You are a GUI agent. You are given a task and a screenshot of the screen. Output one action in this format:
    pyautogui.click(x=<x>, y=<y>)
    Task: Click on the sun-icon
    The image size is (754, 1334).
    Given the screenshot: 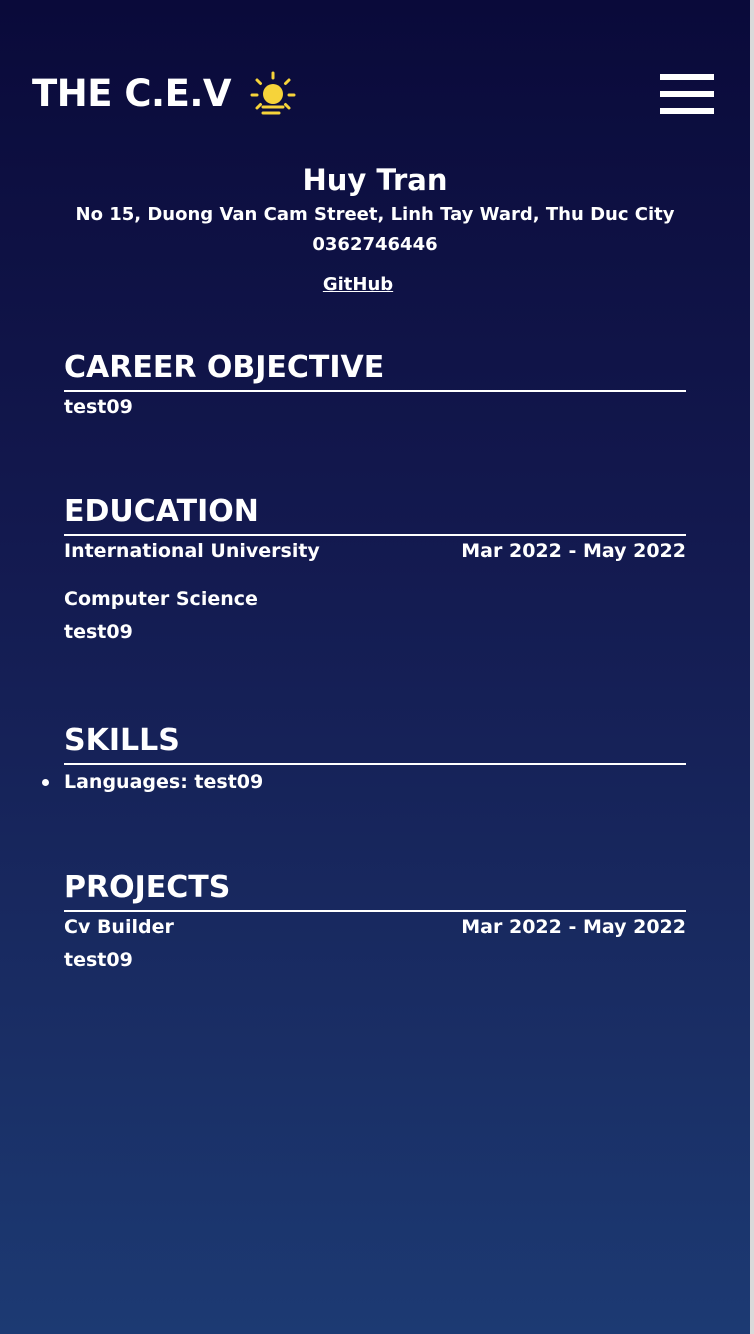 What is the action you would take?
    pyautogui.click(x=273, y=93)
    